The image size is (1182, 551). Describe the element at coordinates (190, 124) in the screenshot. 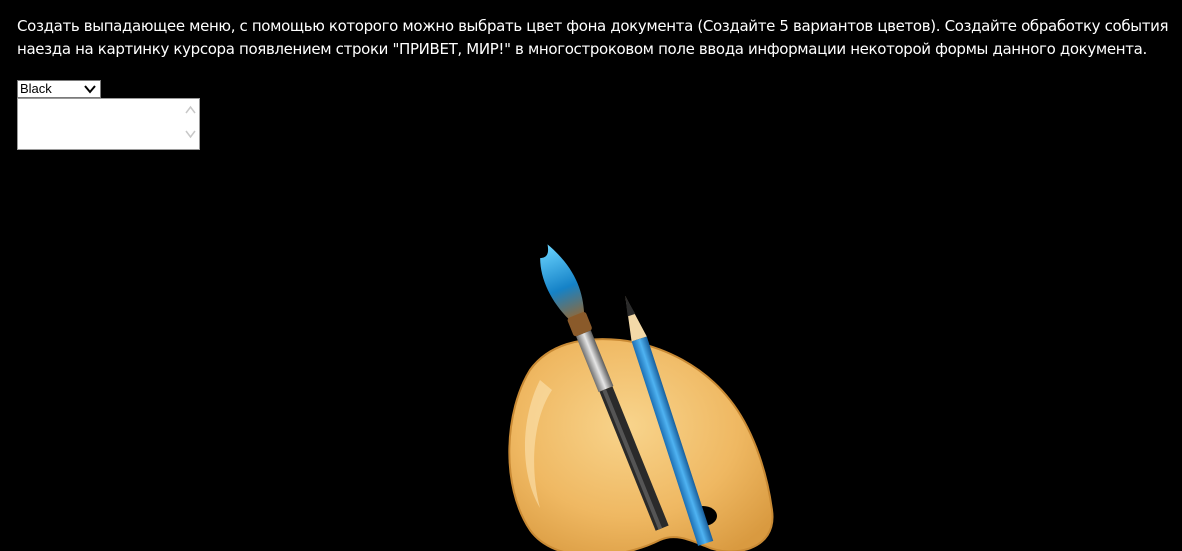

I see `textarea-scrollbar` at that location.